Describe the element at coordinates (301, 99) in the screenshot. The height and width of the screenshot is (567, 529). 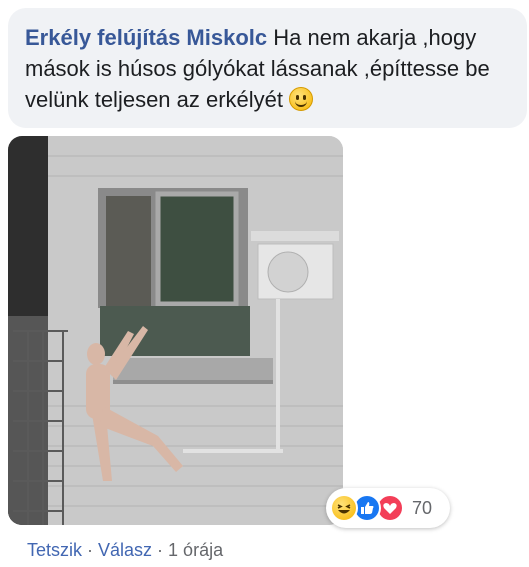
I see `slightly-smiling-face-icon` at that location.